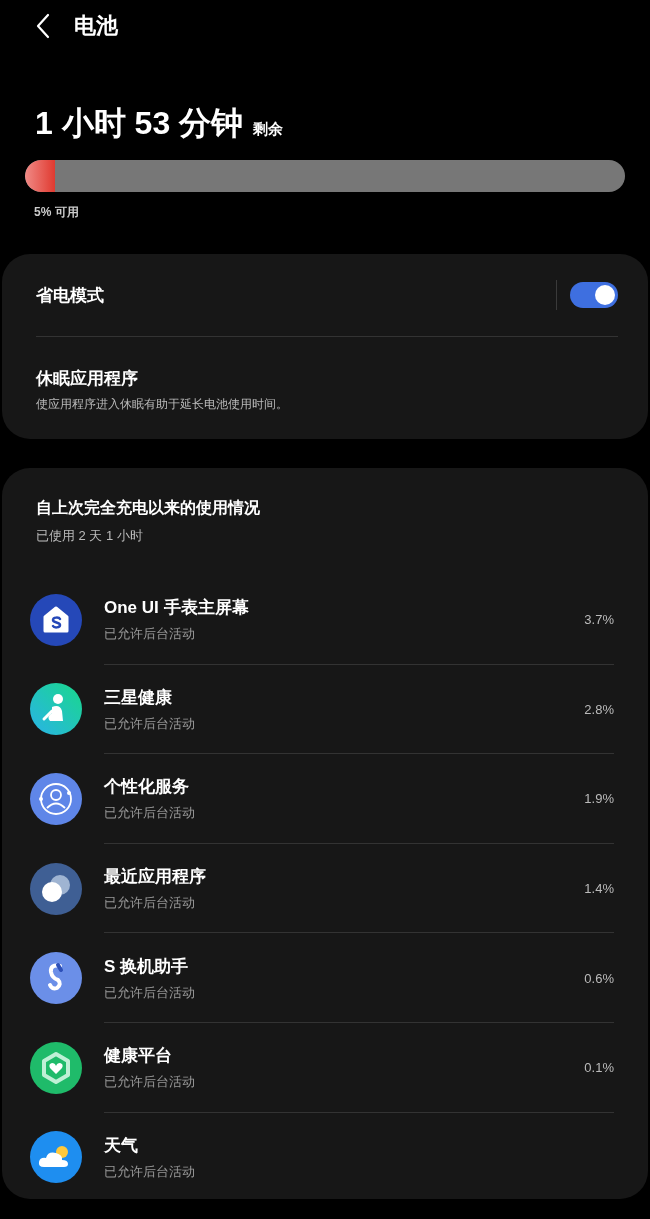 Image resolution: width=650 pixels, height=1219 pixels. What do you see at coordinates (599, 978) in the screenshot?
I see `usage-percent: 0.6%` at bounding box center [599, 978].